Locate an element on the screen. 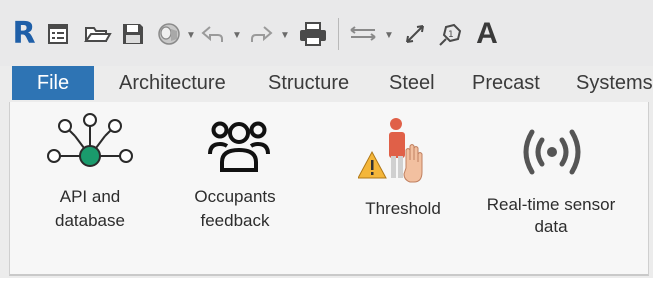 This screenshot has height=285, width=653. occupants-feedback-button: Occupants feedback is located at coordinates (235, 175).